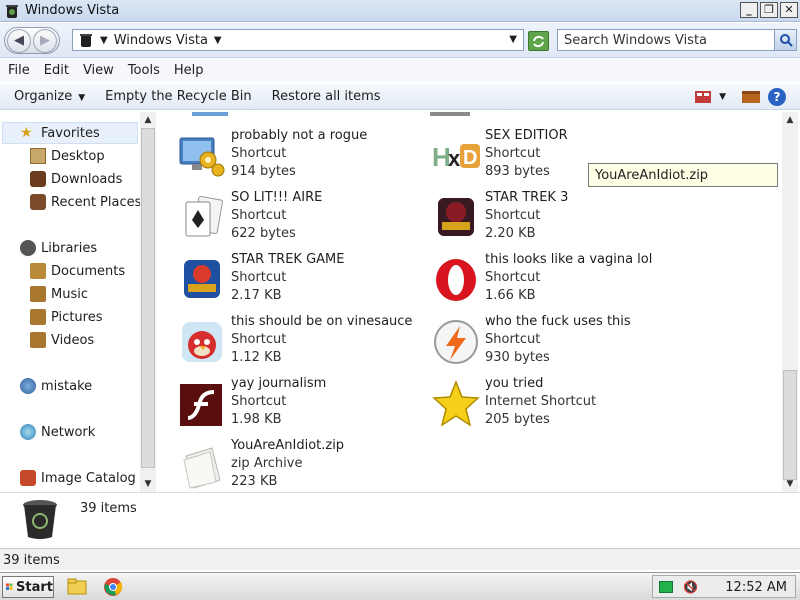 Image resolution: width=800 pixels, height=600 pixels. I want to click on forward-button: ▶, so click(45, 40).